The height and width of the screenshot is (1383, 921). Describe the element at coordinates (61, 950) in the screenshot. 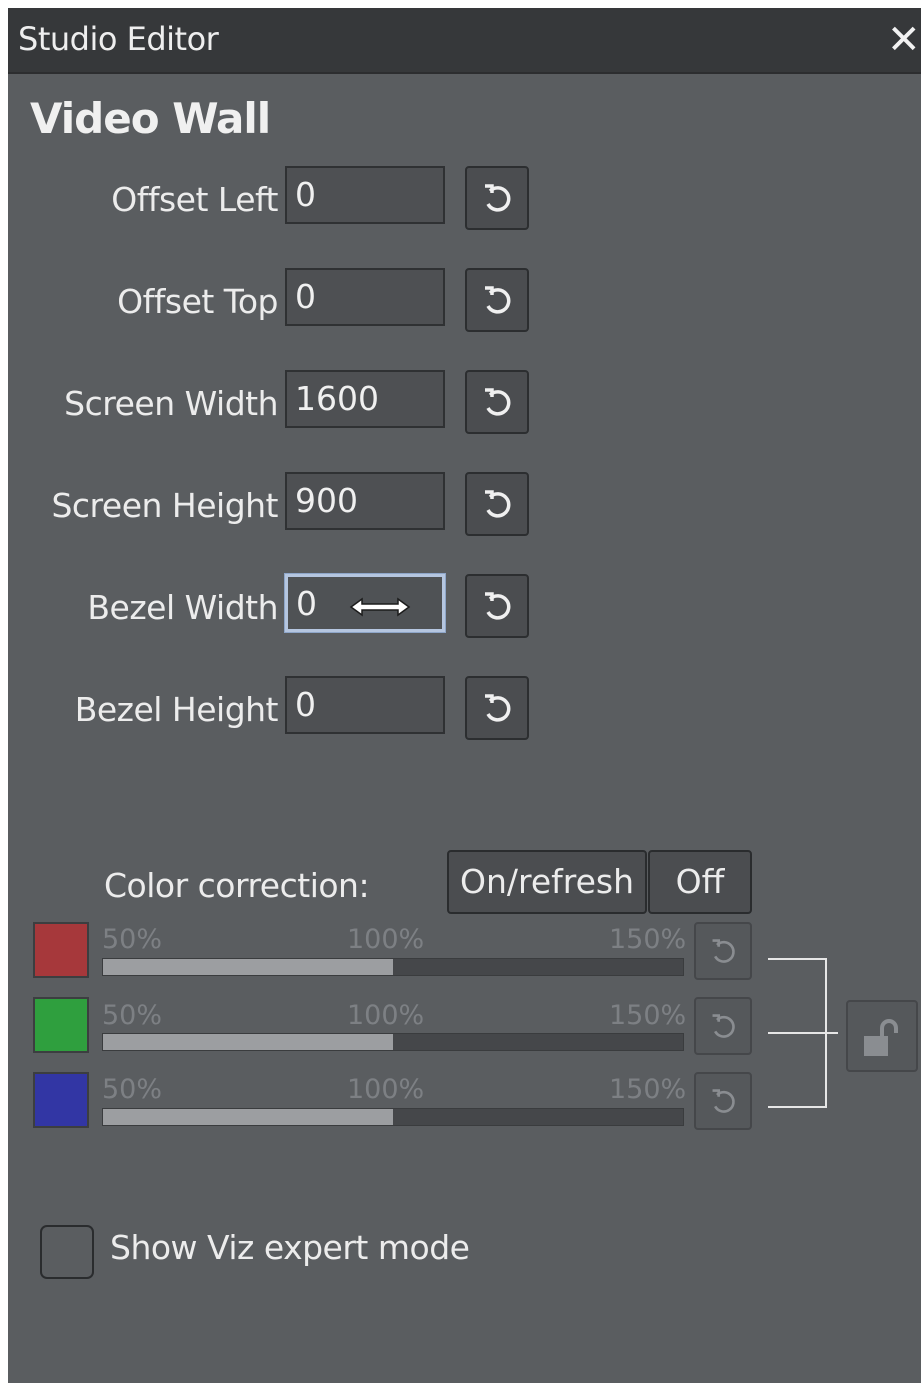

I see `red-channel-swatch` at that location.